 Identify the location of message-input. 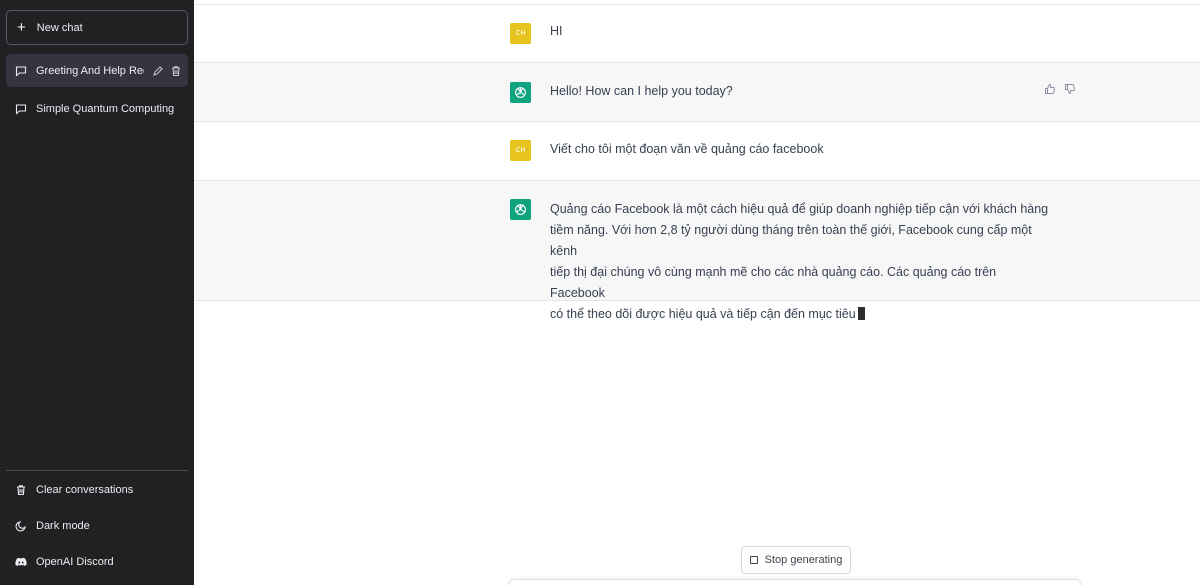
(795, 582).